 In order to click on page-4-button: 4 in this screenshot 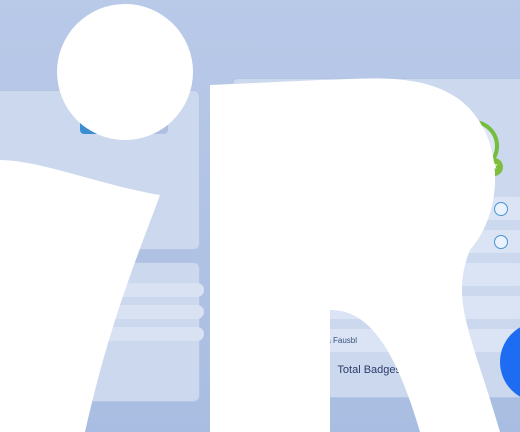, I will do `click(124, 122)`.